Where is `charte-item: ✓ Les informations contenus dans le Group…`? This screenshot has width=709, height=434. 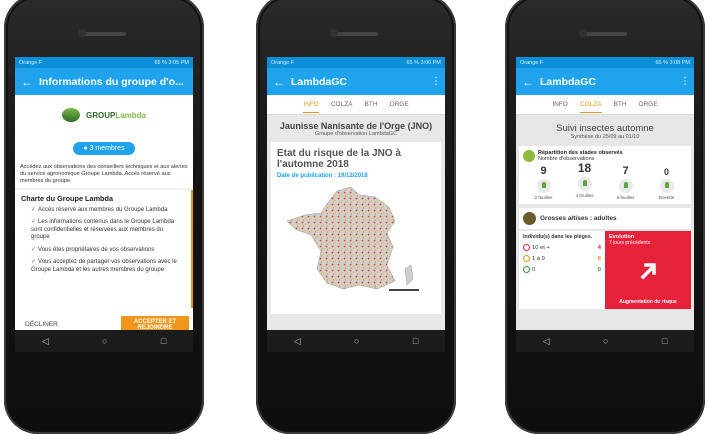
charte-item: ✓ Les informations contenus dans le Group… is located at coordinates (103, 230).